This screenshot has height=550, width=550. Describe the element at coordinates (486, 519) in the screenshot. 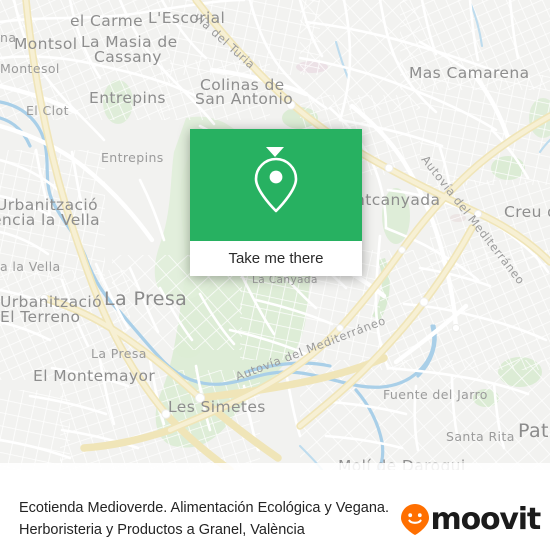

I see `moovit-wordmark: moovit` at that location.